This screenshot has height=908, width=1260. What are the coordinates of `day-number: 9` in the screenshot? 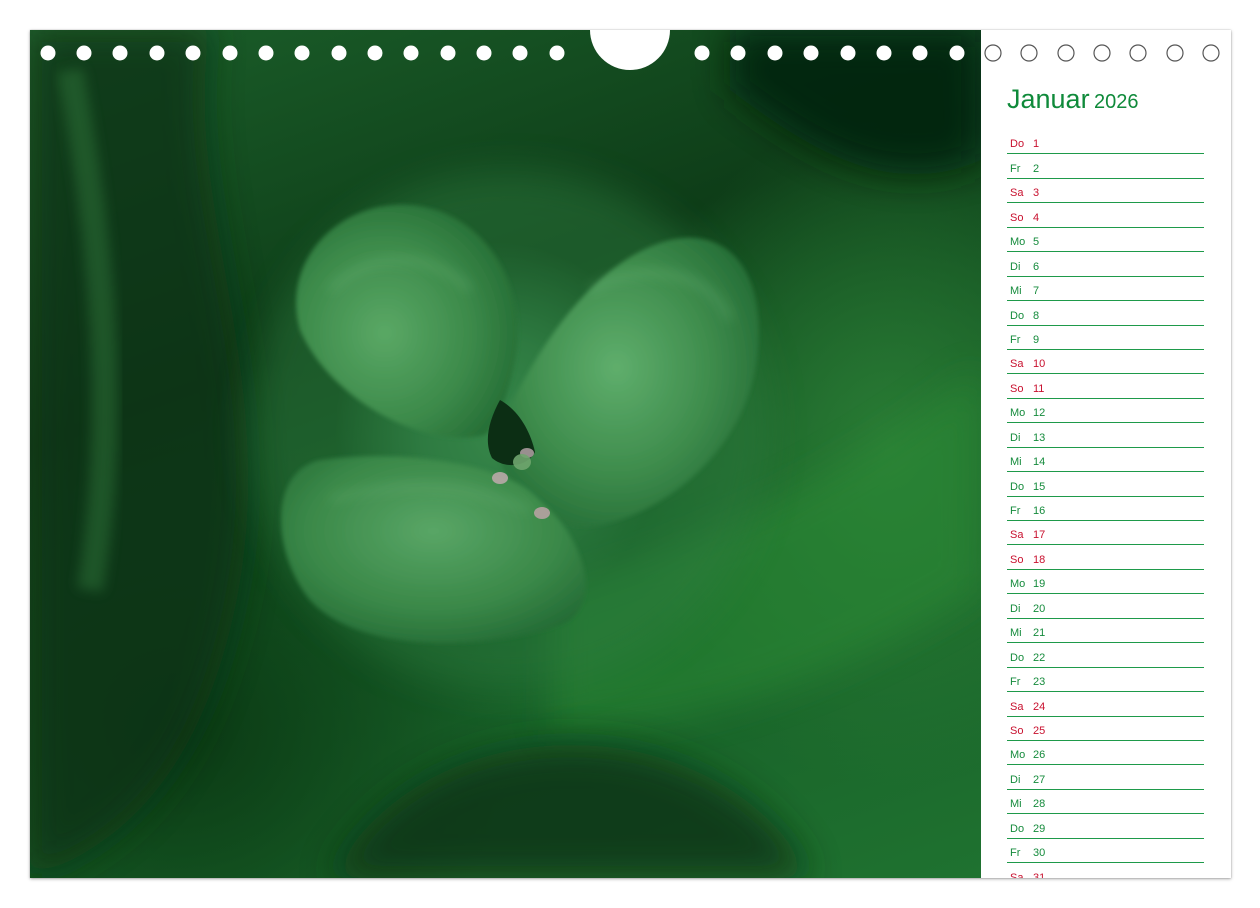 It's located at (1036, 339).